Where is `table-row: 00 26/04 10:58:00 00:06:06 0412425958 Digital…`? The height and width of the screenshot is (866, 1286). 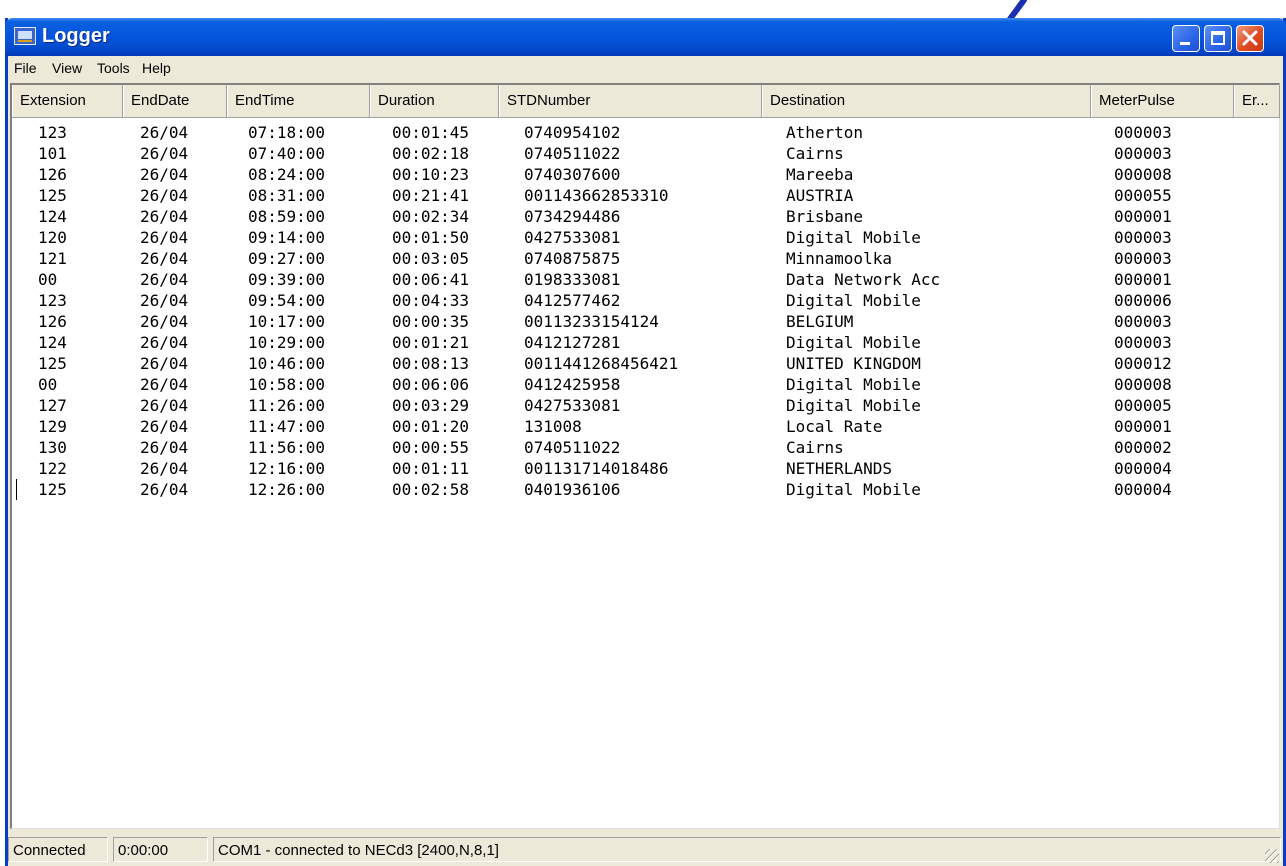 table-row: 00 26/04 10:58:00 00:06:06 0412425958 Digital… is located at coordinates (646, 384).